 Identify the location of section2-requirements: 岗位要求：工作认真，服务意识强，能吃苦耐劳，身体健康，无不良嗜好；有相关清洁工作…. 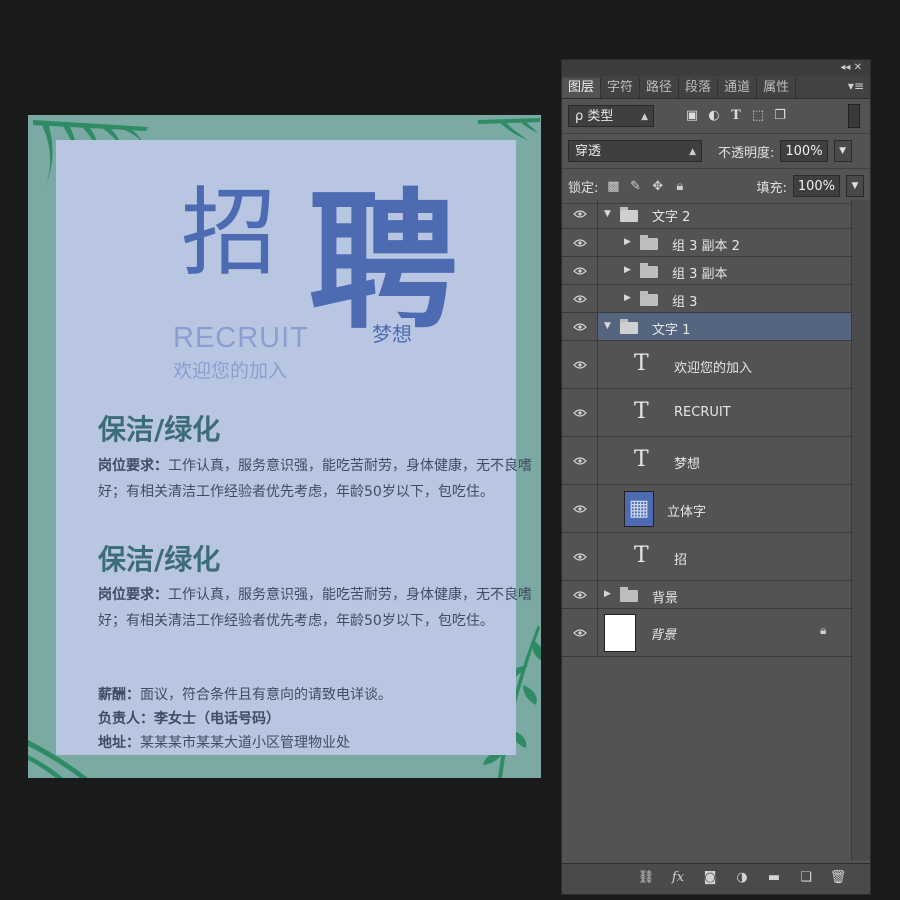
(315, 608).